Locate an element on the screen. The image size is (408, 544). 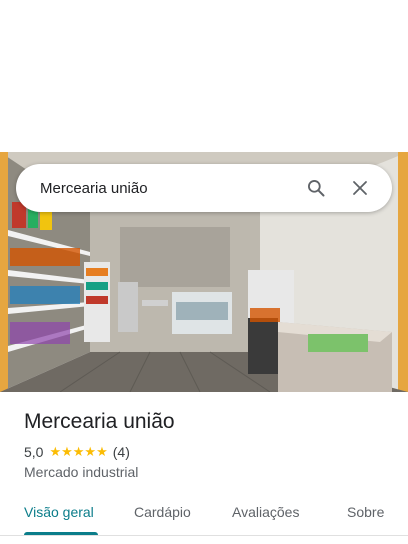
star-rating-icon: ★★★★★ is located at coordinates (78, 452).